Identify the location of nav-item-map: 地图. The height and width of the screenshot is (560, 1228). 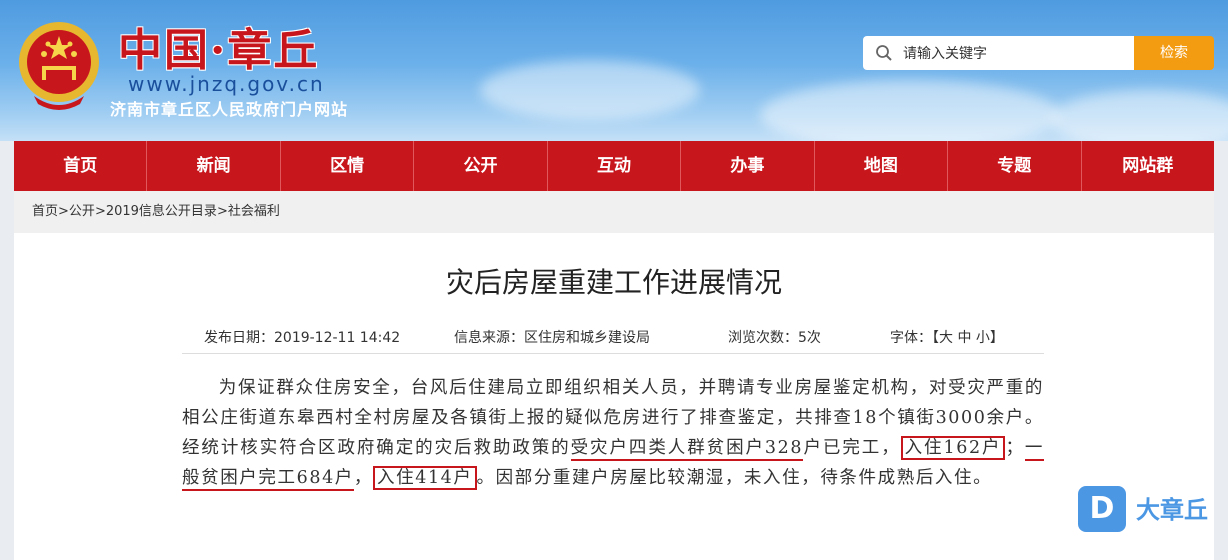
(882, 166).